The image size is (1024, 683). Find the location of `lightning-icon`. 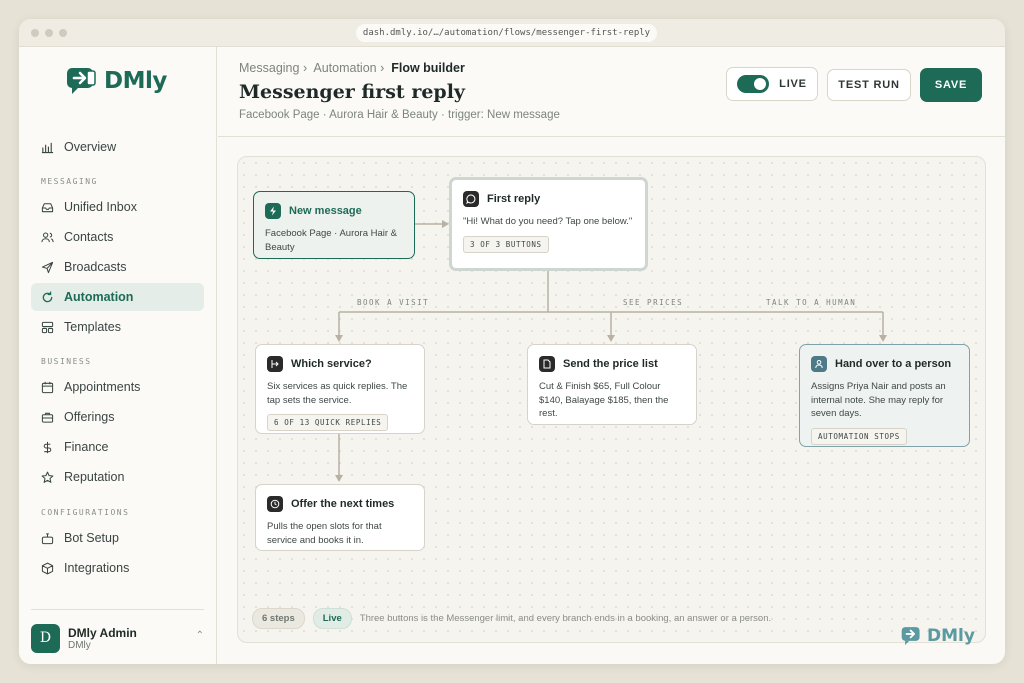

lightning-icon is located at coordinates (273, 211).